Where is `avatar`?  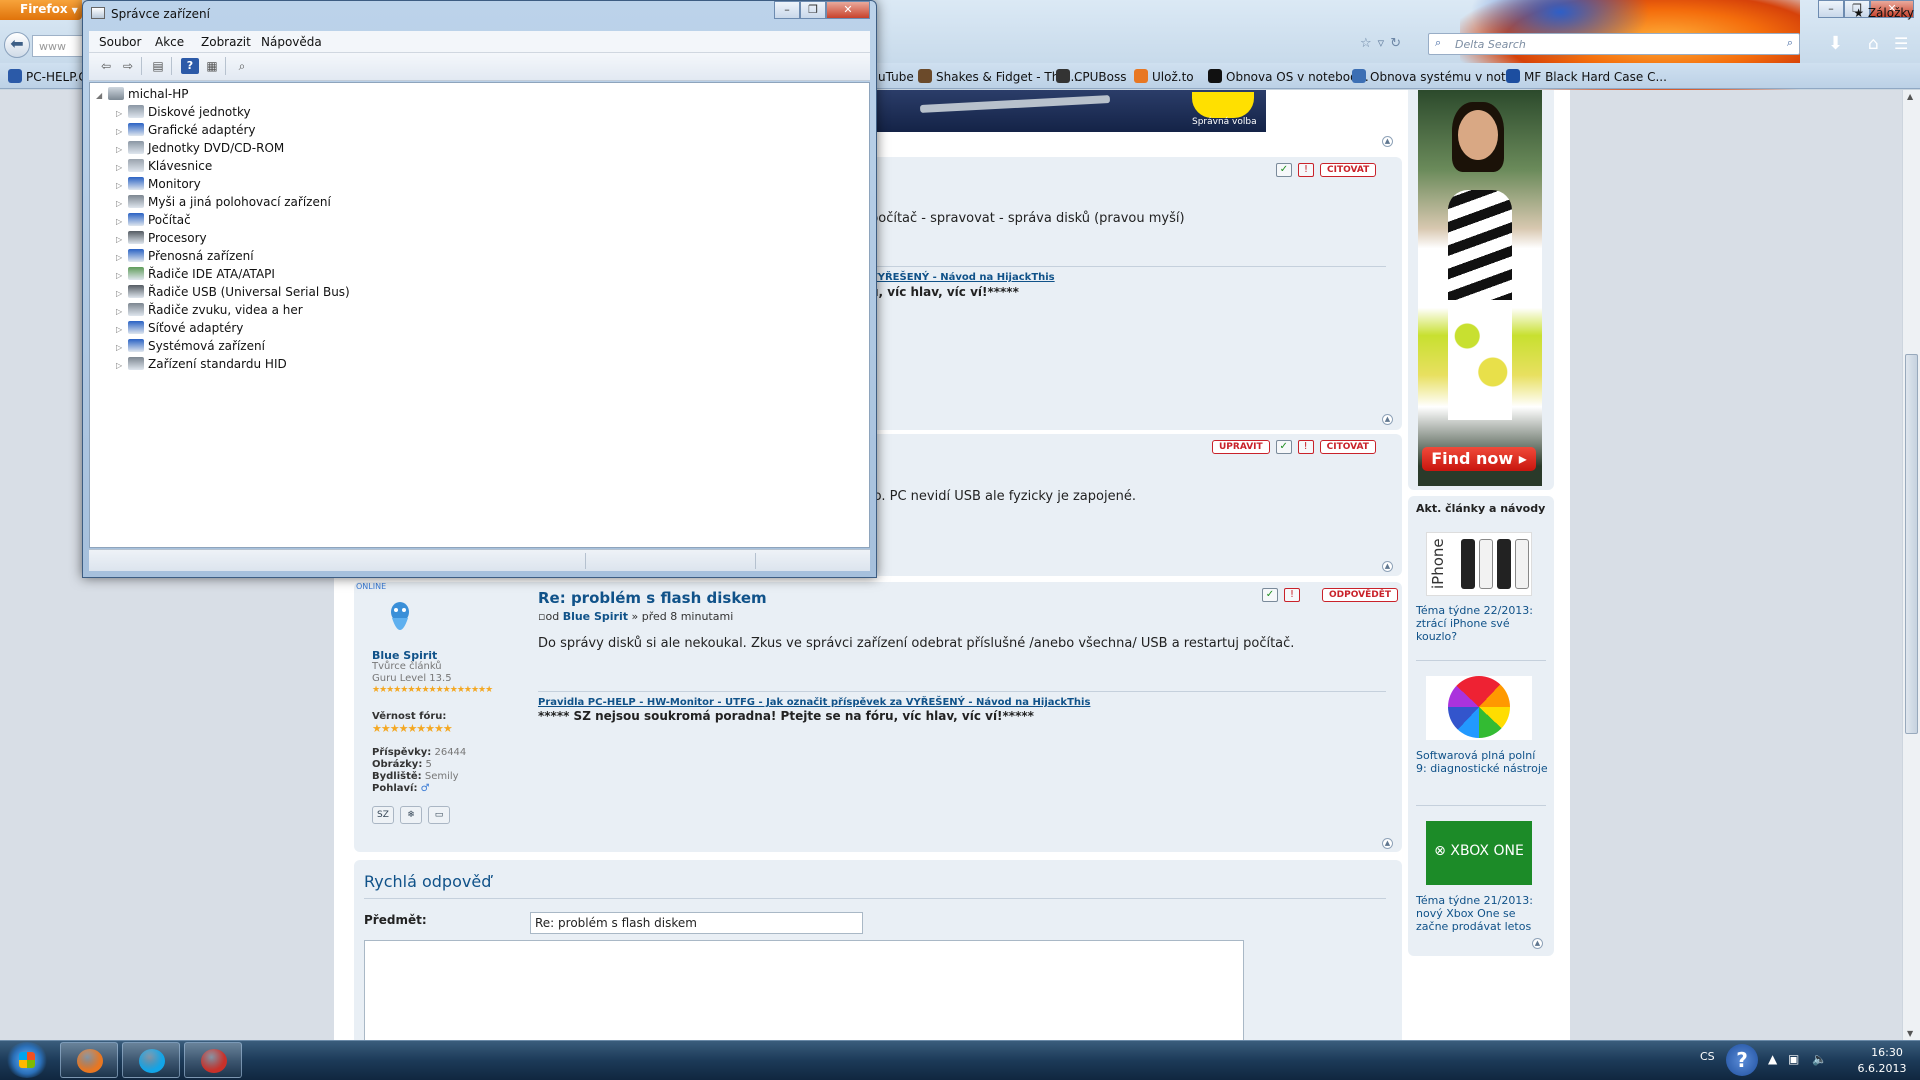 avatar is located at coordinates (400, 620).